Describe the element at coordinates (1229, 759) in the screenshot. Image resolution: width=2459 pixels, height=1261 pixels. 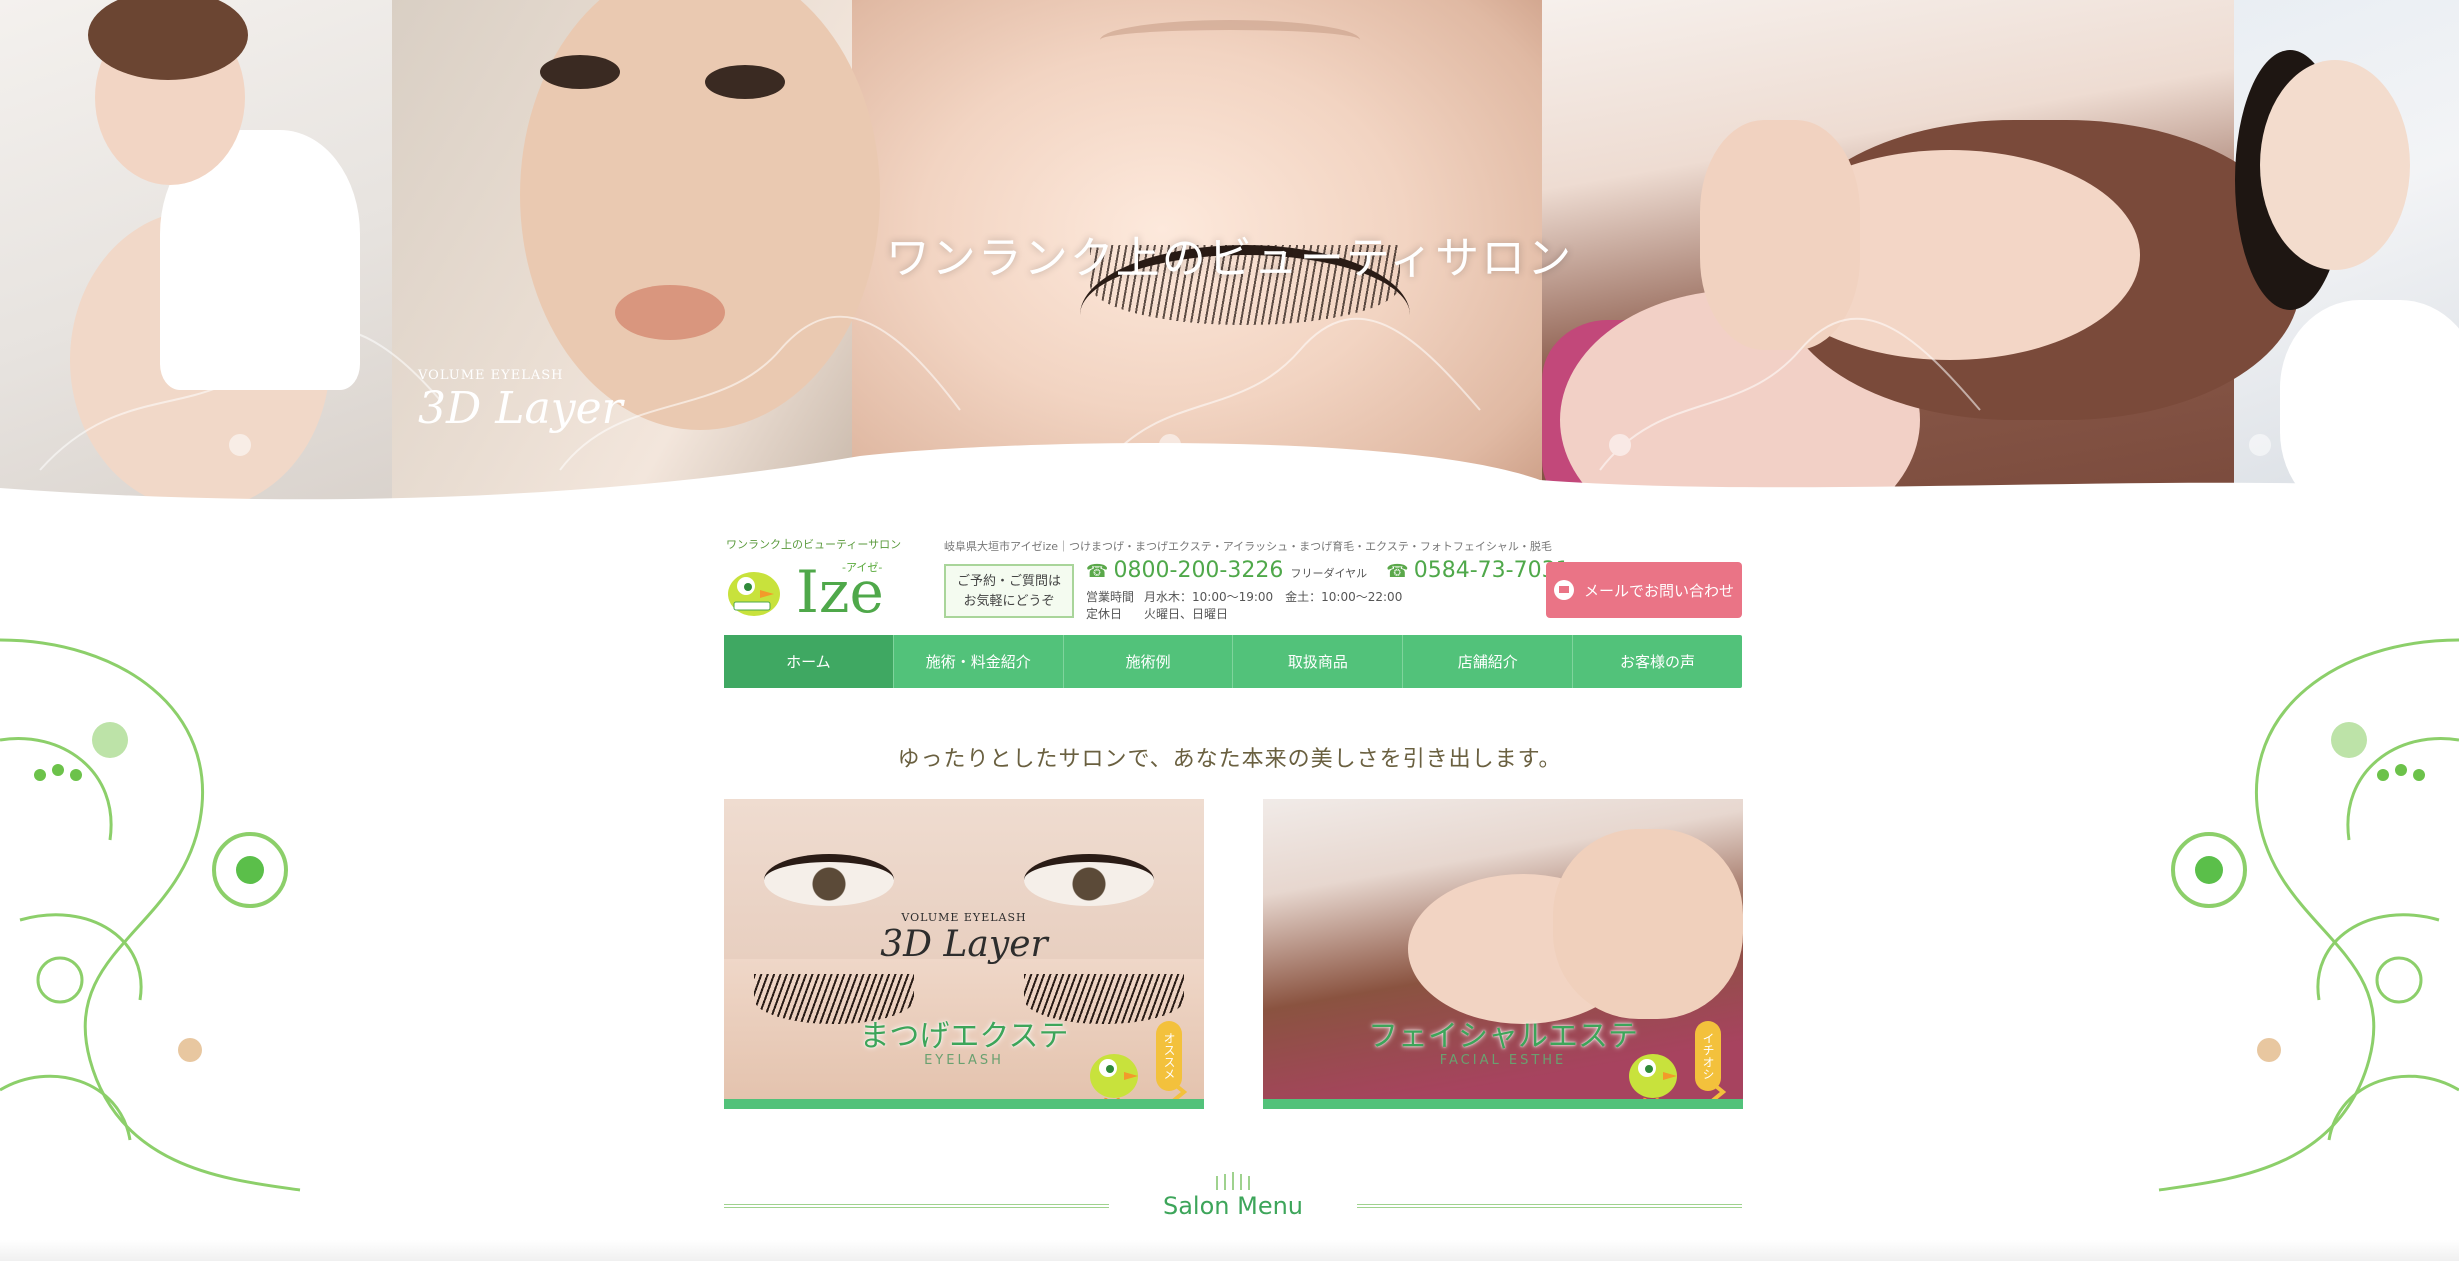
I see `intro-tagline: ゆったりとしたサロンで、あなた本来の美しさを引き出します。` at that location.